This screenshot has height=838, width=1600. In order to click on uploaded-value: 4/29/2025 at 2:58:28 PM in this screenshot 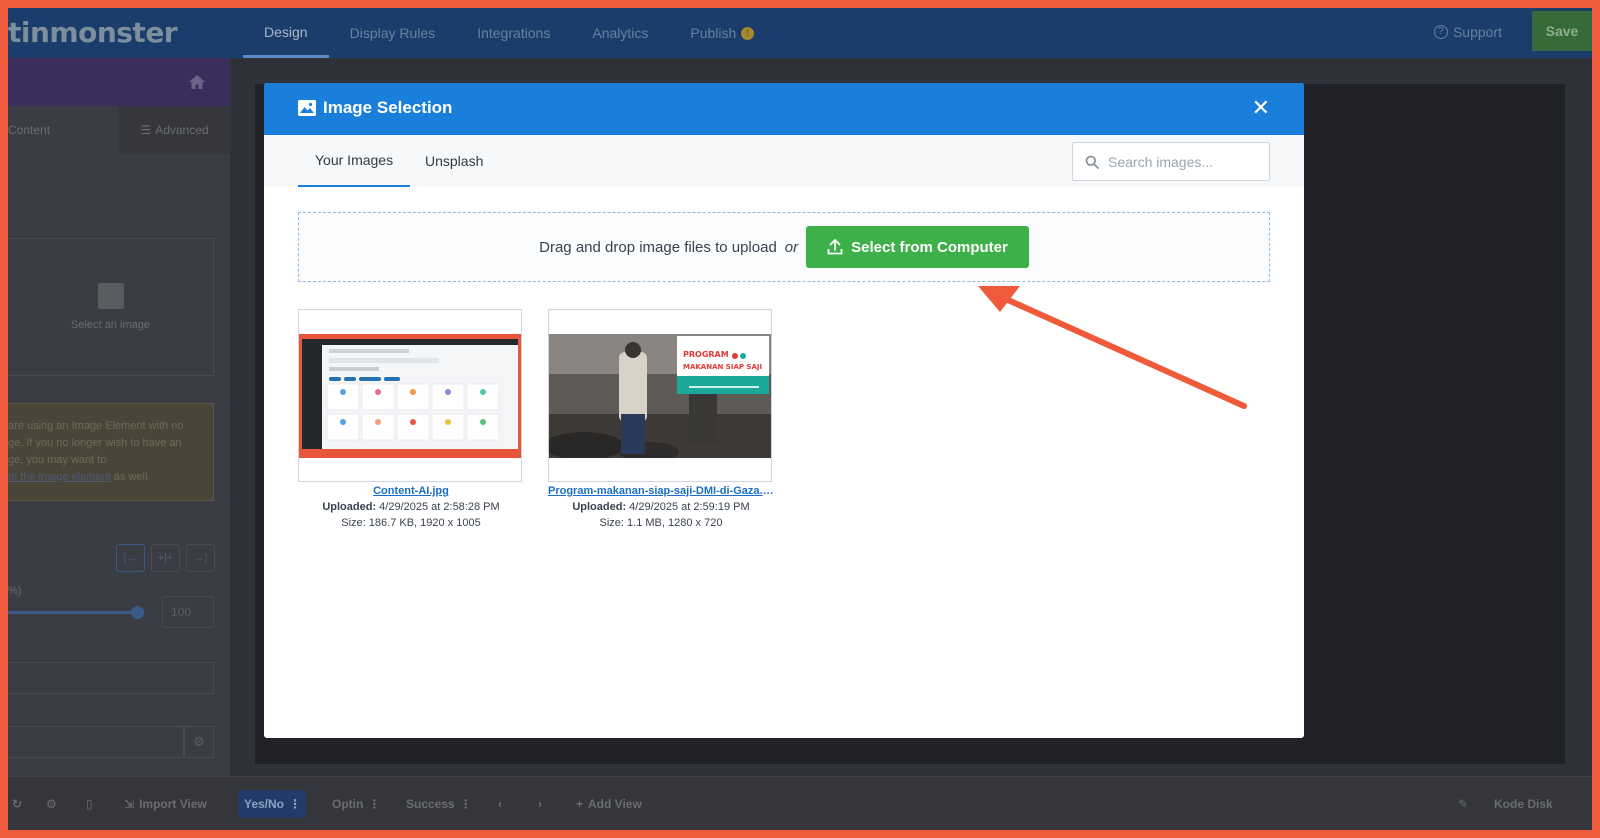, I will do `click(439, 507)`.